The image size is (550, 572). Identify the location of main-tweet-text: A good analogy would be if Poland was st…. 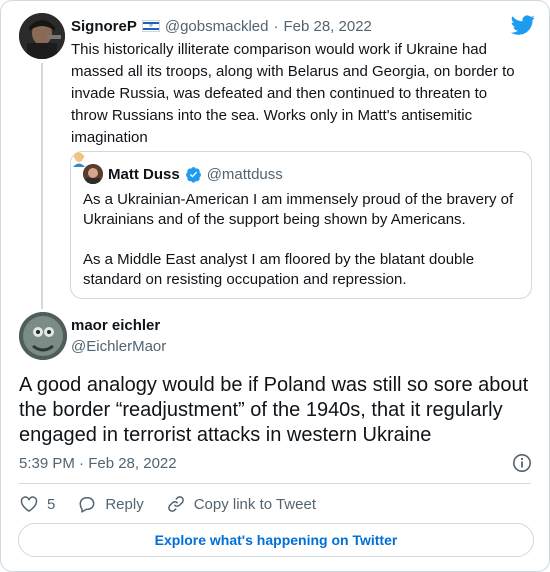
(274, 410).